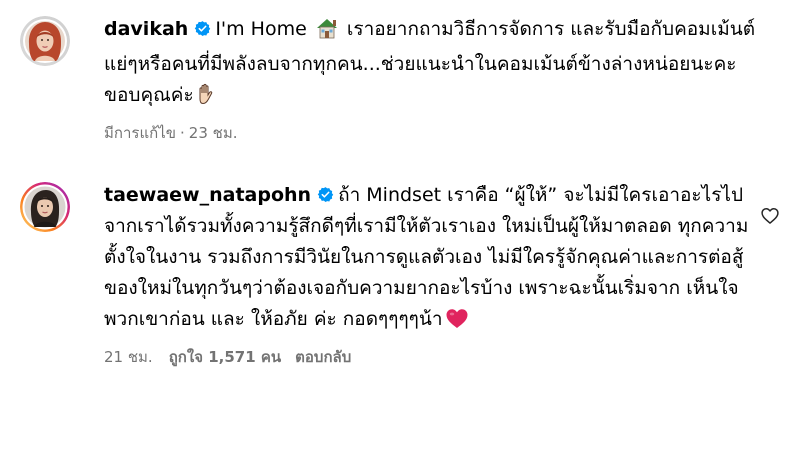 Image resolution: width=800 pixels, height=451 pixels. I want to click on like-button, so click(770, 216).